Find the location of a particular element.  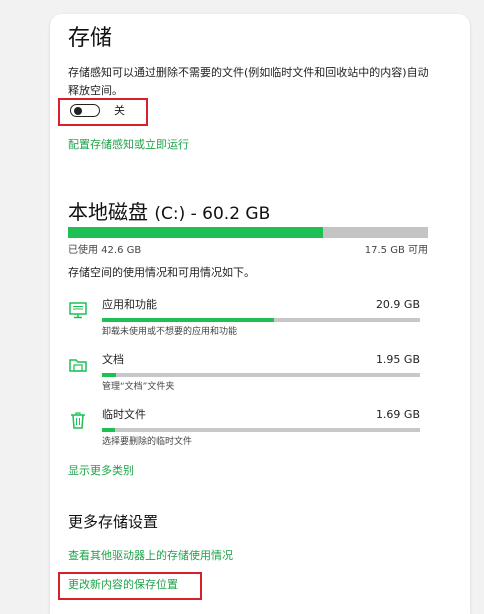

used-space-label: 已使用 42.6 GB is located at coordinates (105, 250).